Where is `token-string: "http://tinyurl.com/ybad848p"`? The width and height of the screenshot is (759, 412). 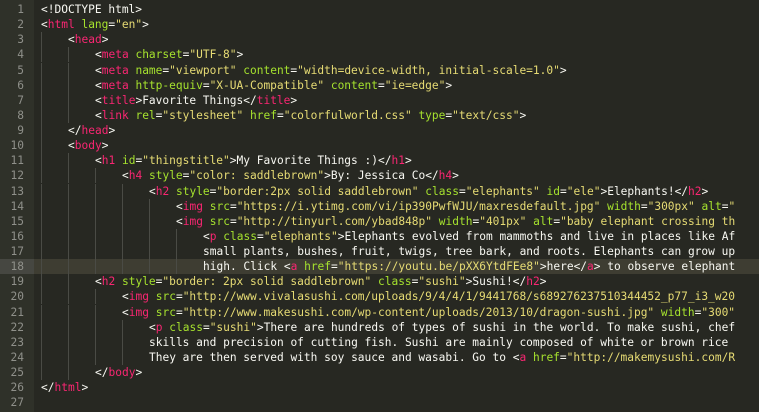
token-string: "http://tinyurl.com/ybad848p" is located at coordinates (334, 221).